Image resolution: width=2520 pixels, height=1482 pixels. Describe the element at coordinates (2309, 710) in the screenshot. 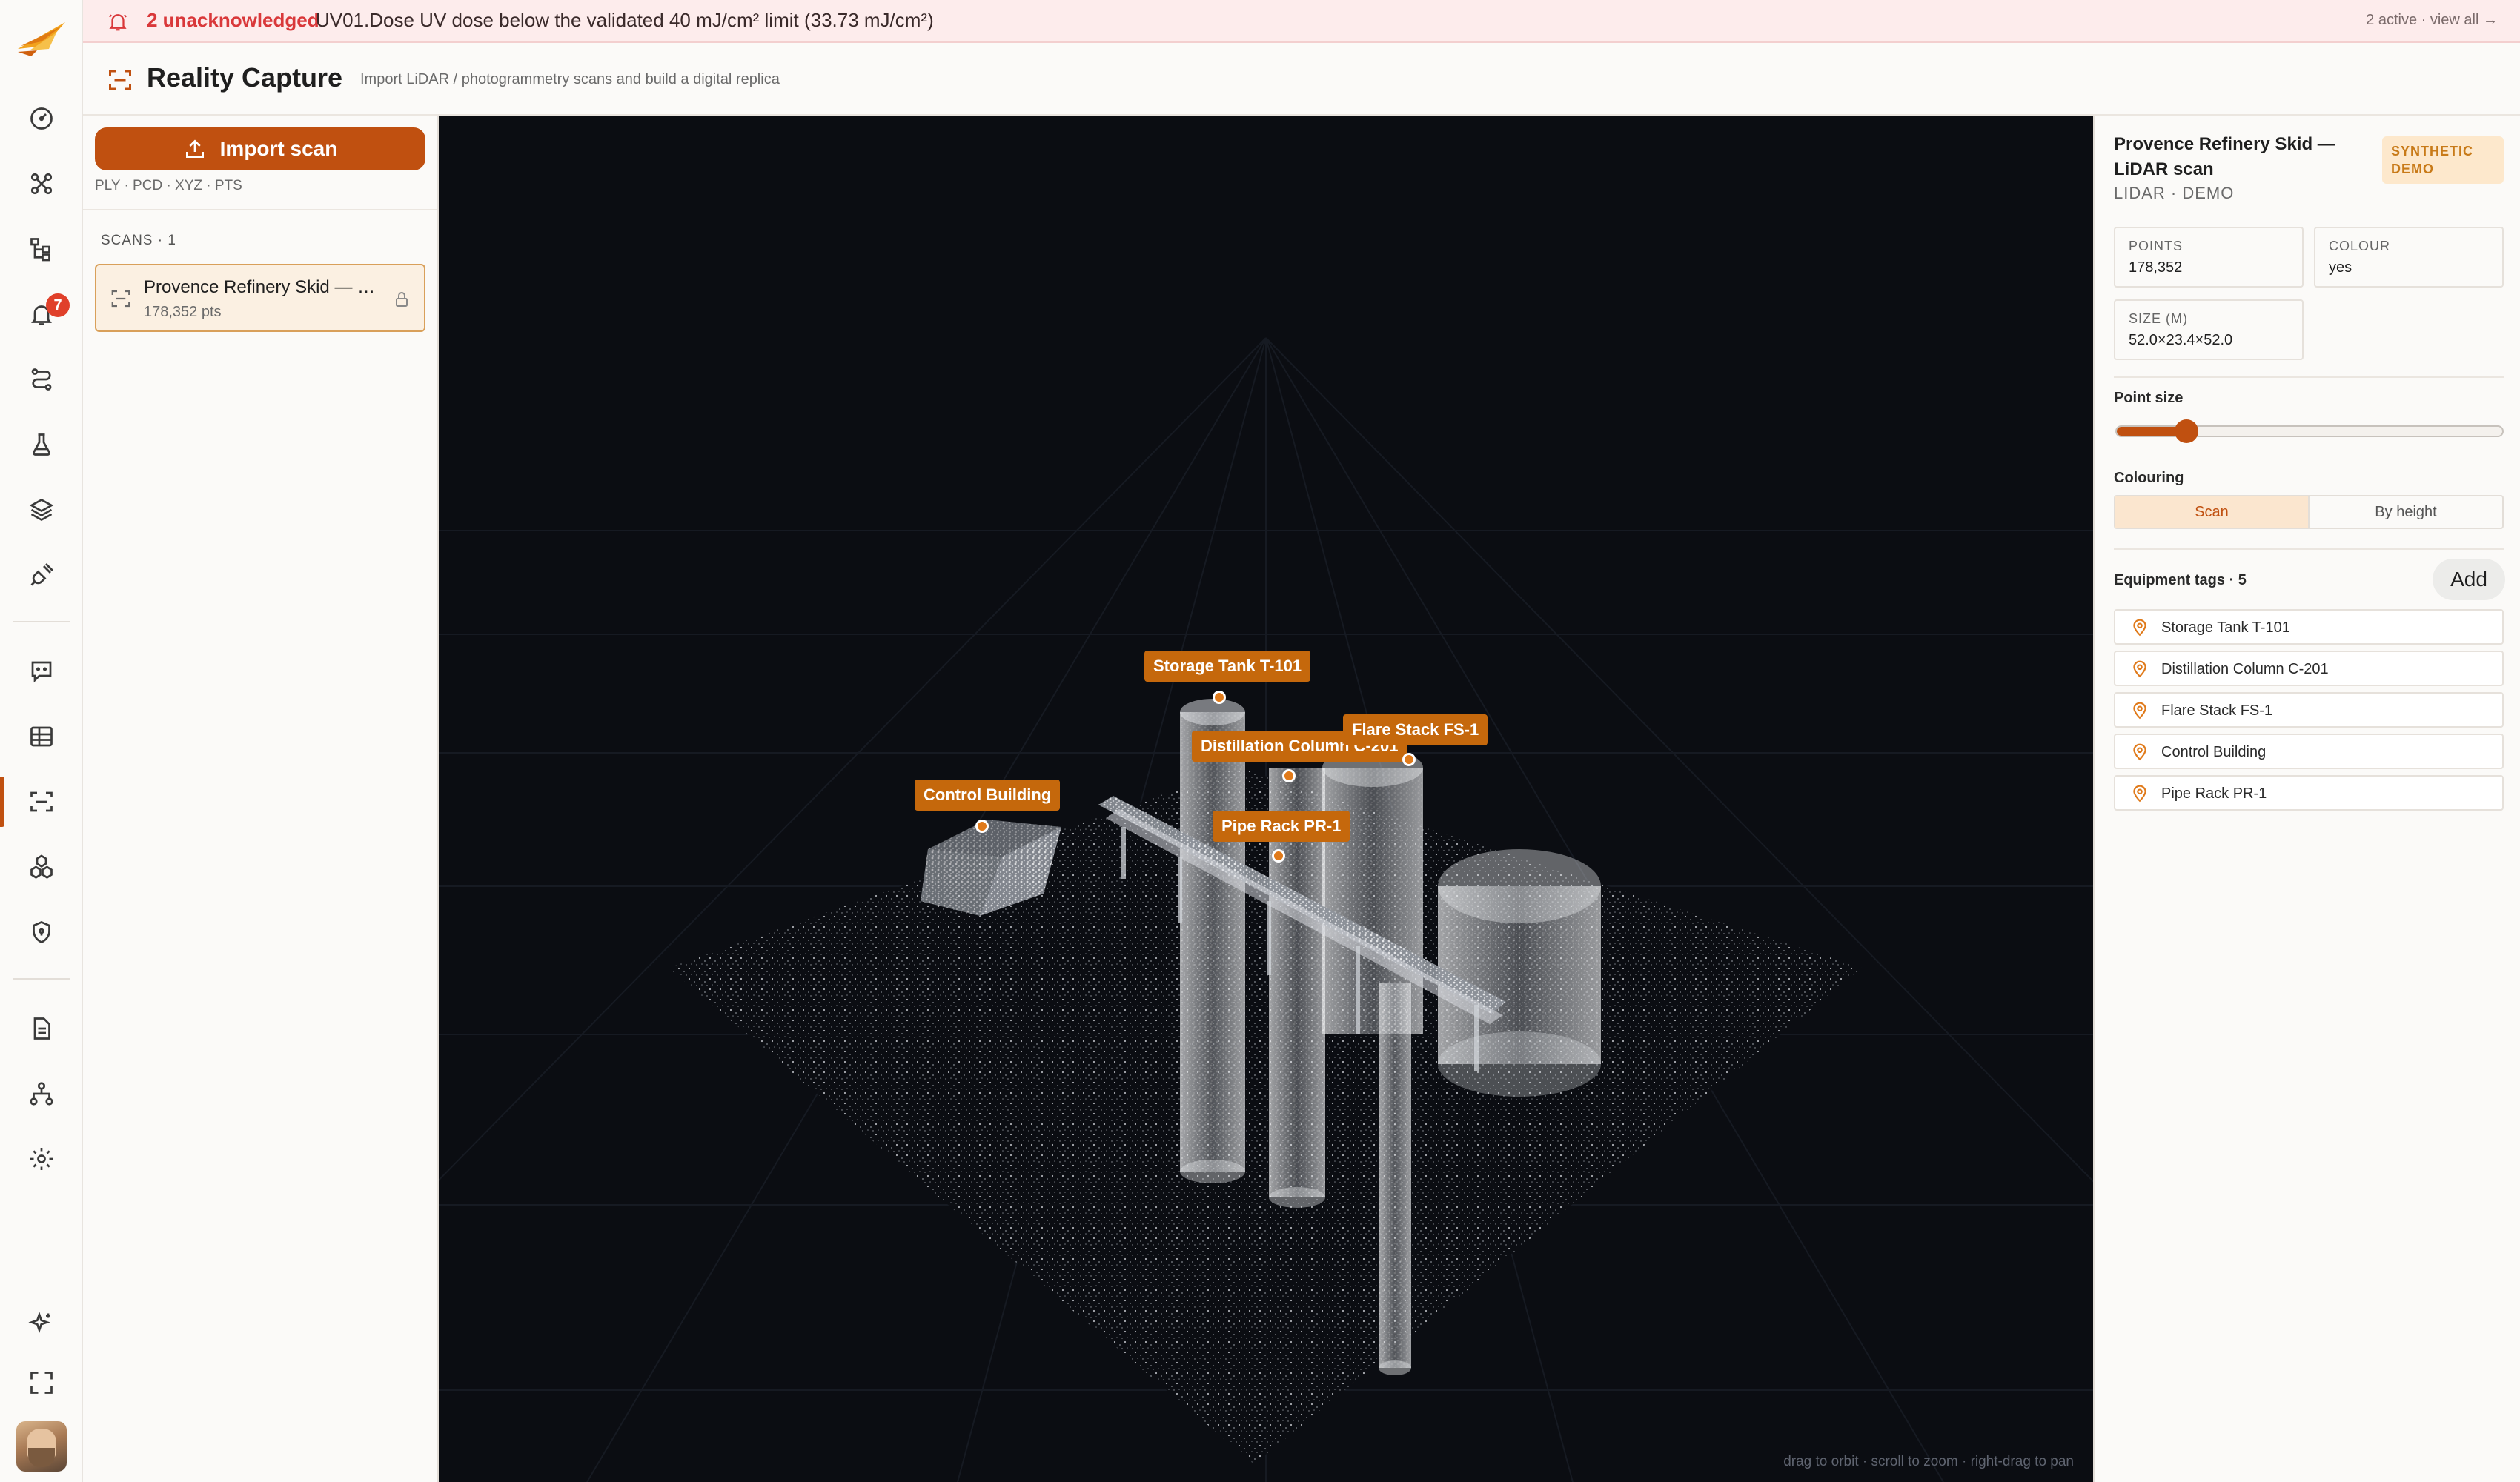

I see `equipment-tag-item: Flare Stack FS-1` at that location.